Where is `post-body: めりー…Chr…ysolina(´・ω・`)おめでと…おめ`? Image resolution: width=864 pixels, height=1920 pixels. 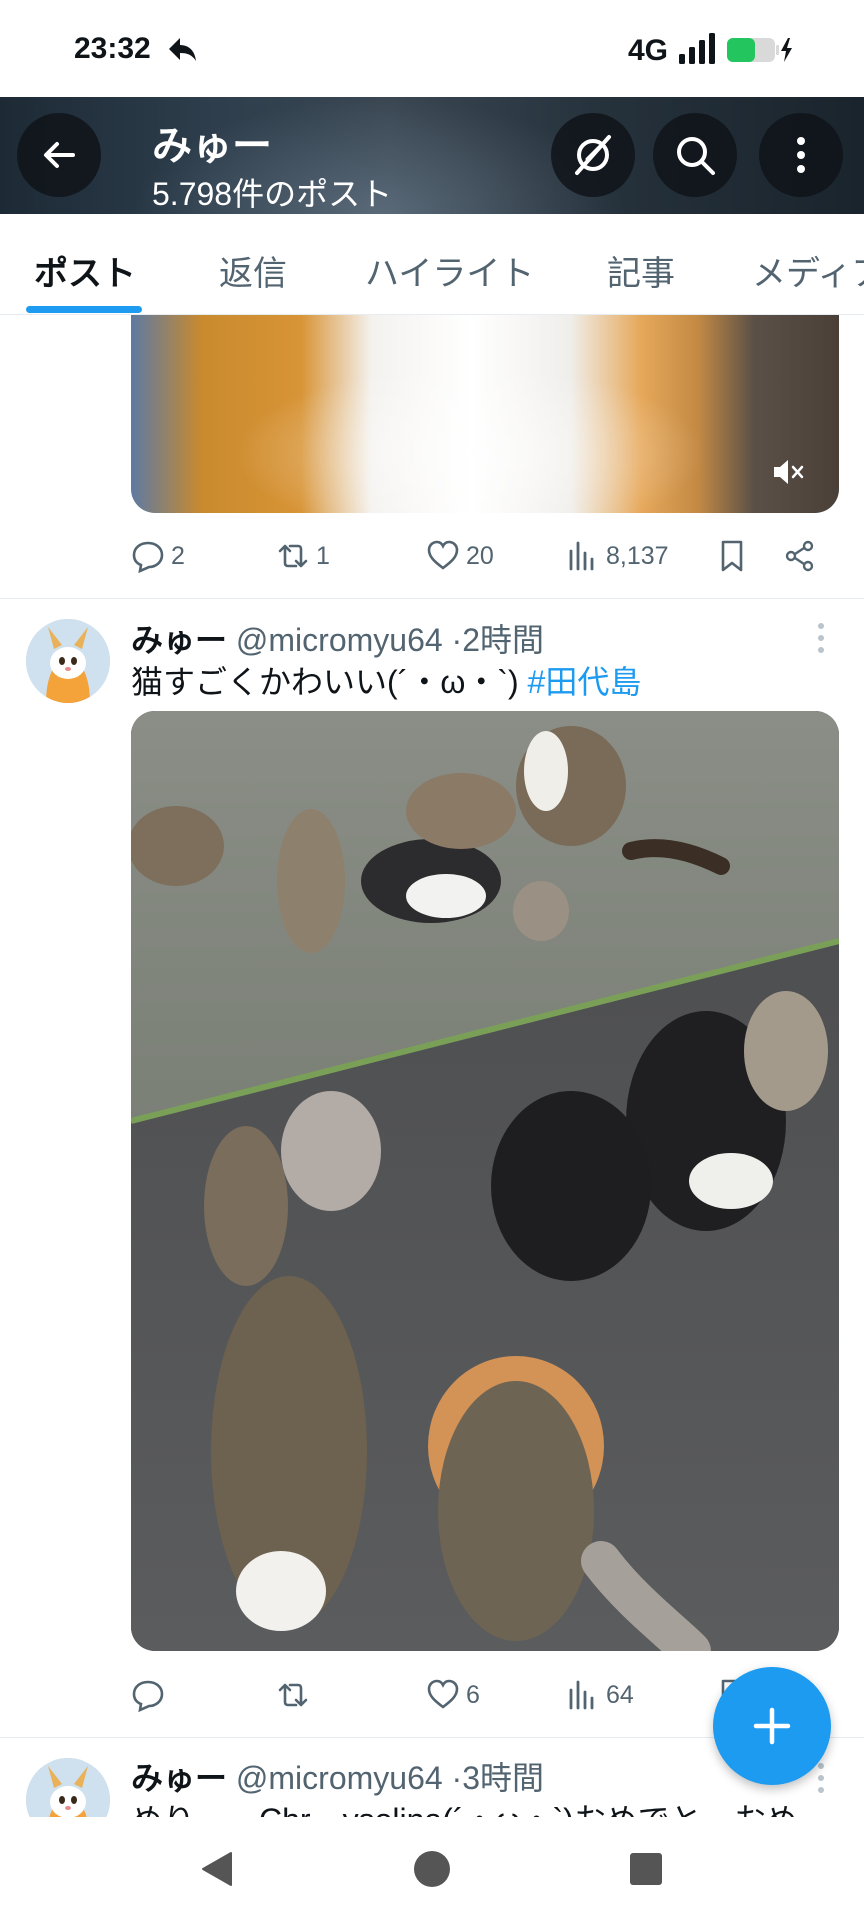 post-body: めりー…Chr…ysolina(´・ω・`)おめでと…おめ is located at coordinates (464, 1809).